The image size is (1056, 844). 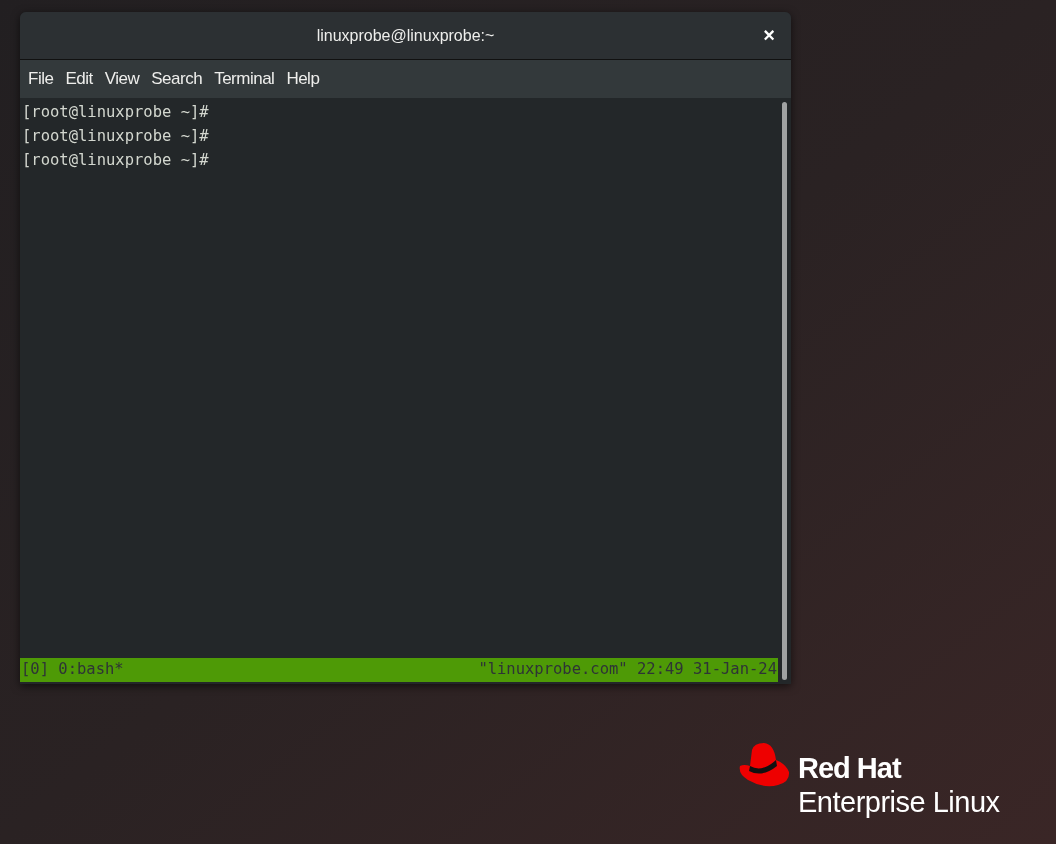 What do you see at coordinates (122, 79) in the screenshot?
I see `menu-item: View` at bounding box center [122, 79].